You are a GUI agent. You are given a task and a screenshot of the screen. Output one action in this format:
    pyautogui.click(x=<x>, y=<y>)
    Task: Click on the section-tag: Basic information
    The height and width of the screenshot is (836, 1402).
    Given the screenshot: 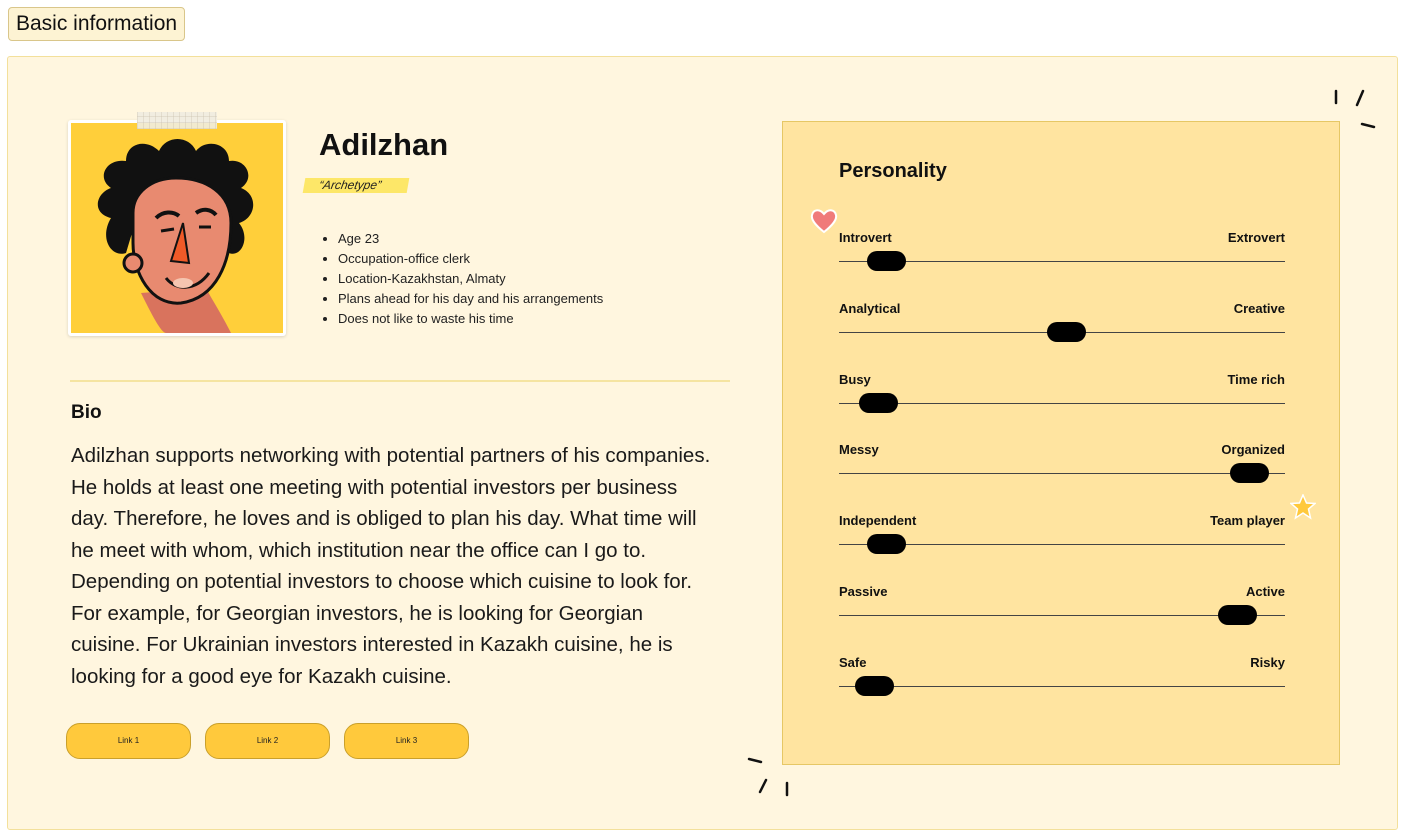 What is the action you would take?
    pyautogui.click(x=97, y=24)
    